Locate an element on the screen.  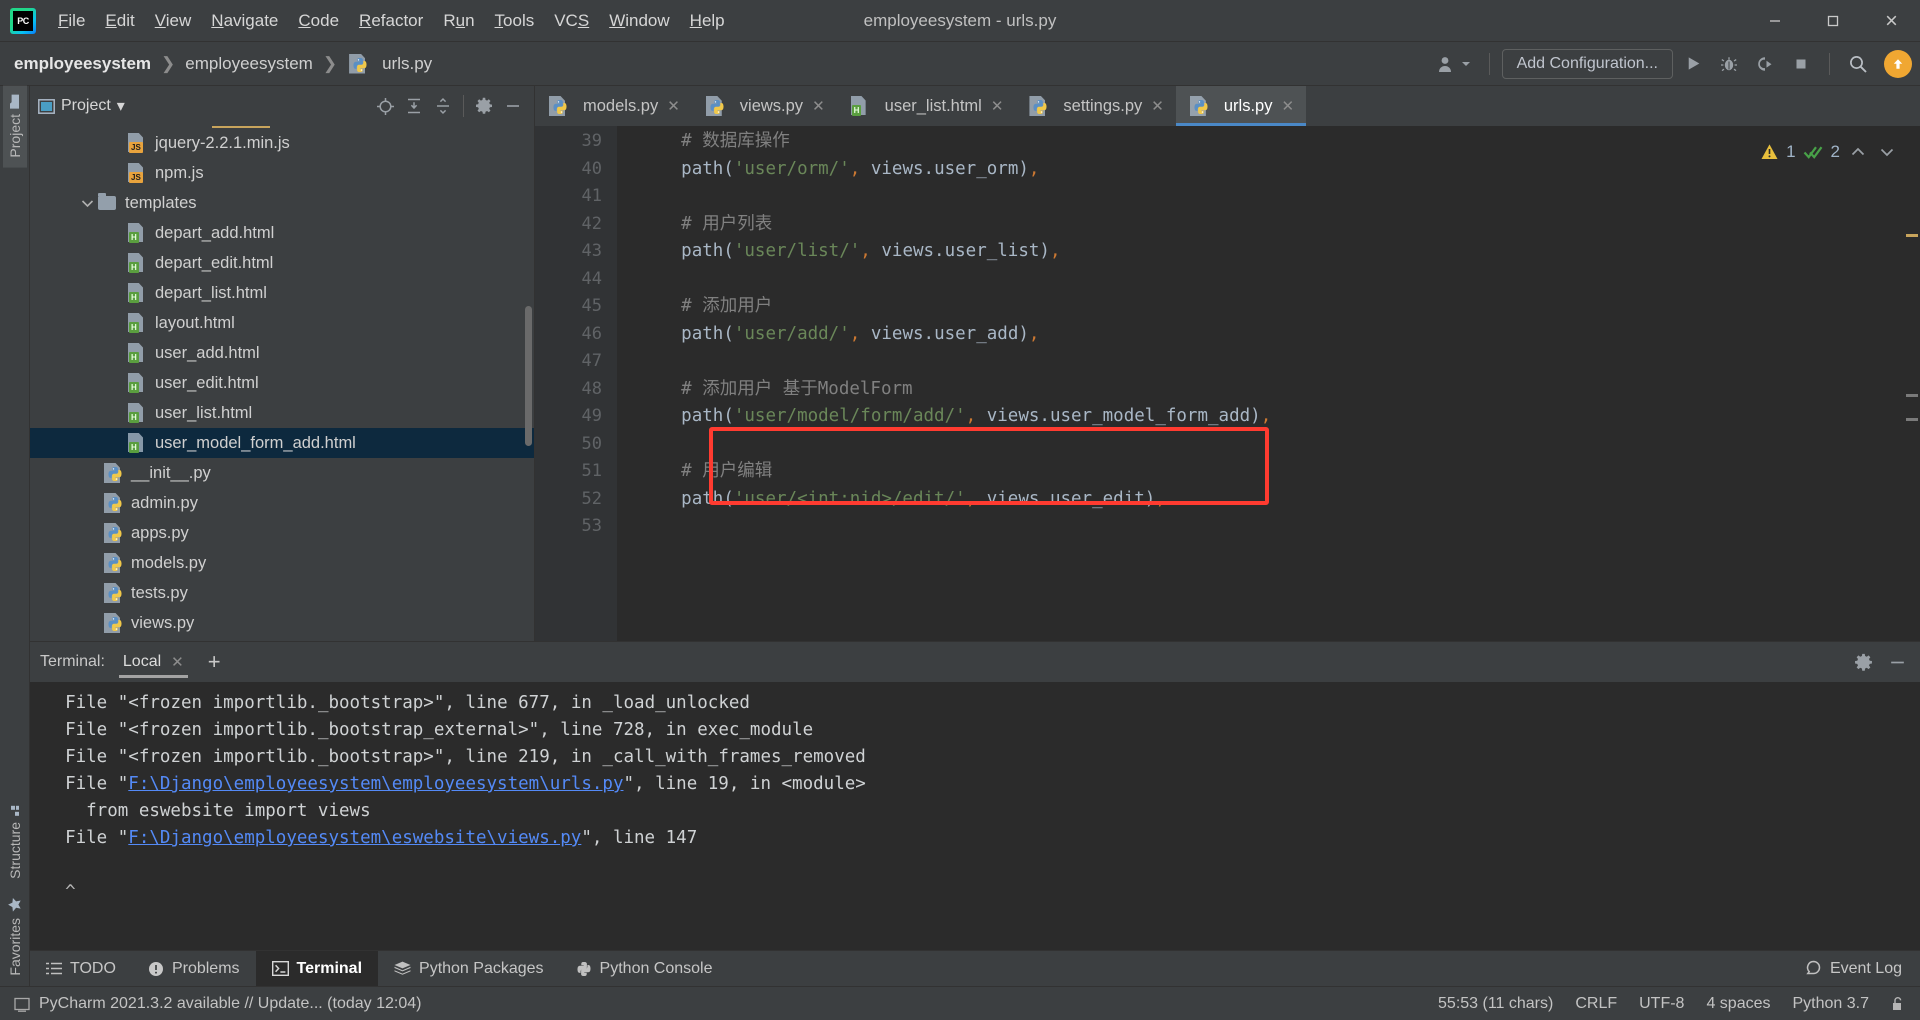
collapse-all-icon is located at coordinates (443, 106).